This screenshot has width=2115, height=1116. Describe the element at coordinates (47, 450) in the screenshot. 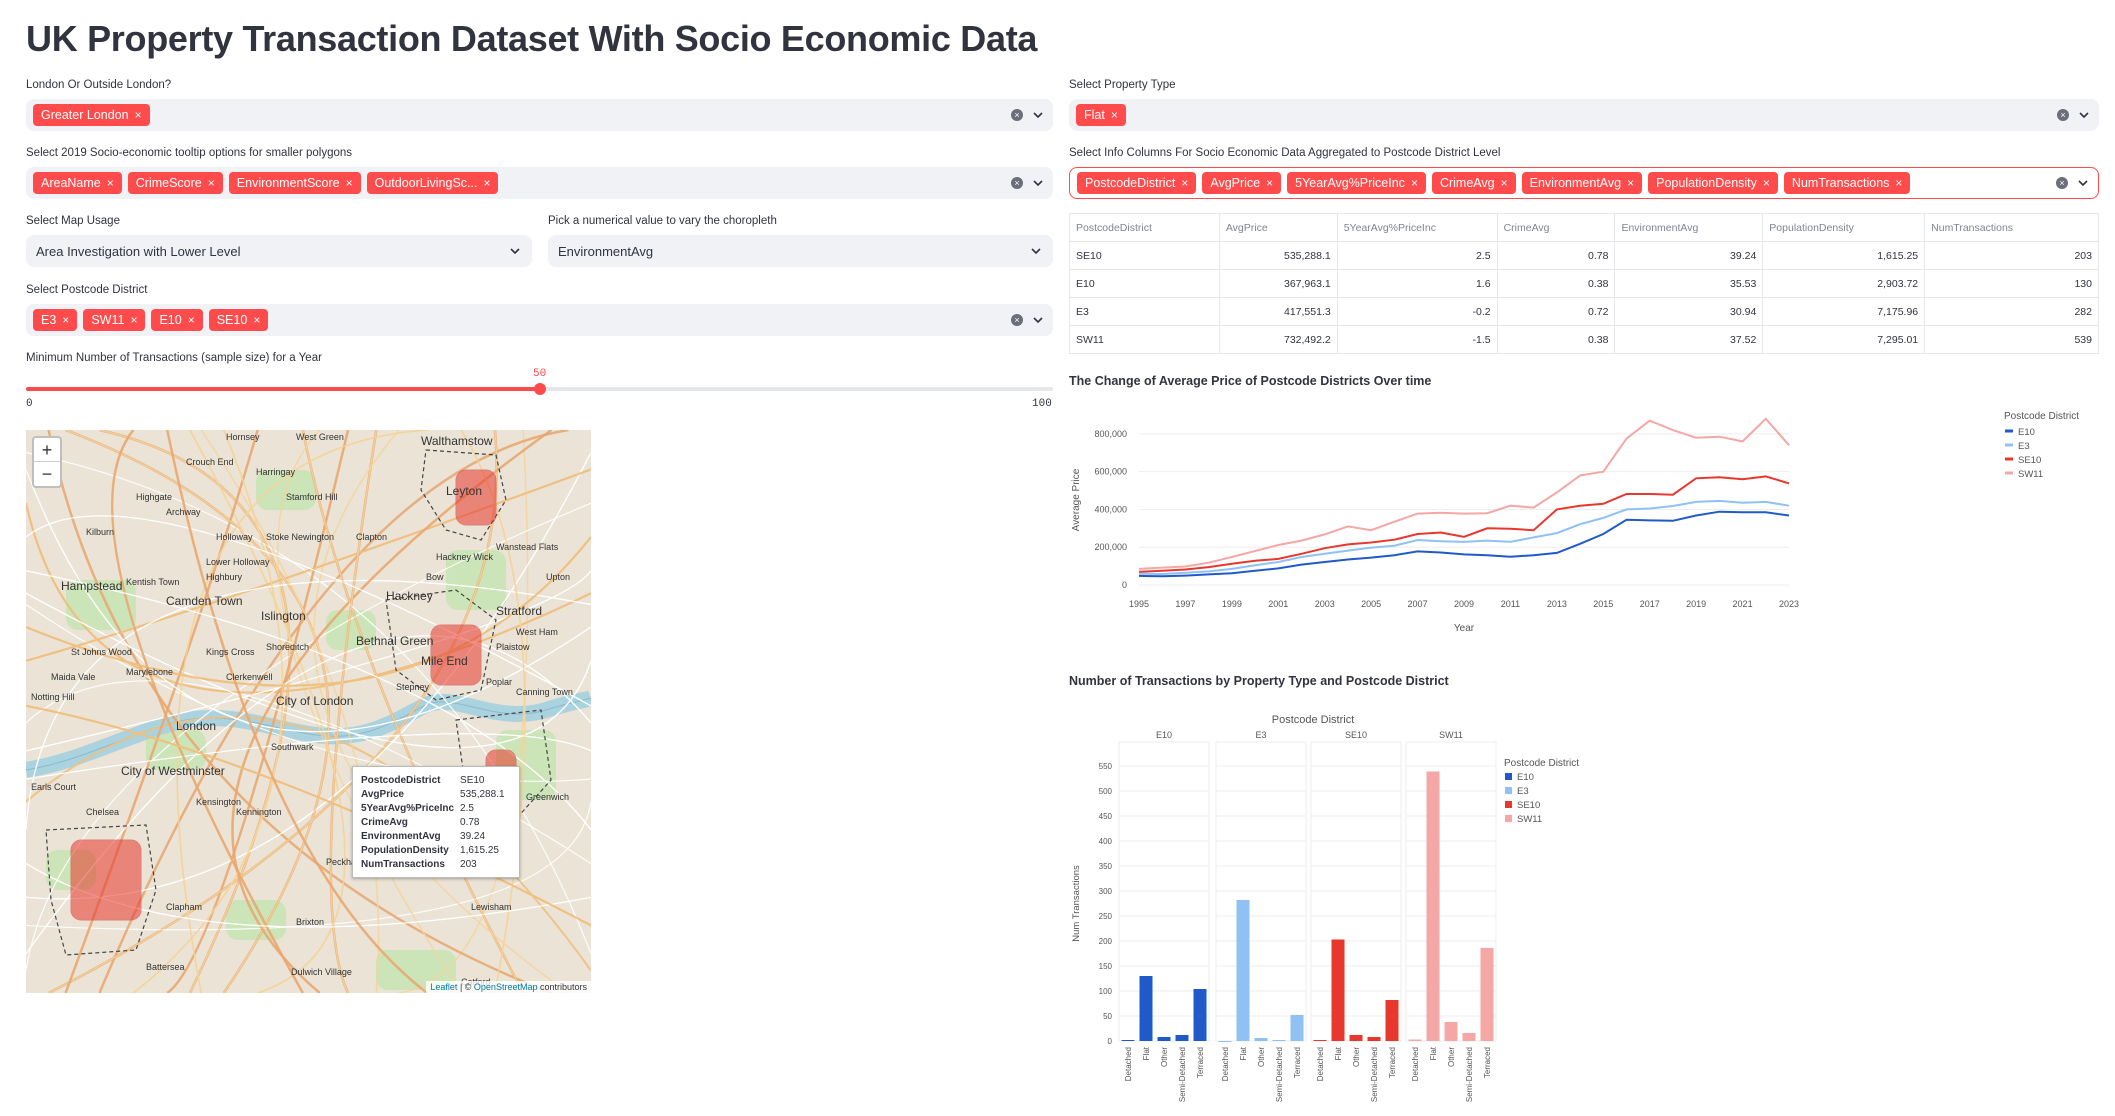

I see `zoom-in-button: +` at that location.